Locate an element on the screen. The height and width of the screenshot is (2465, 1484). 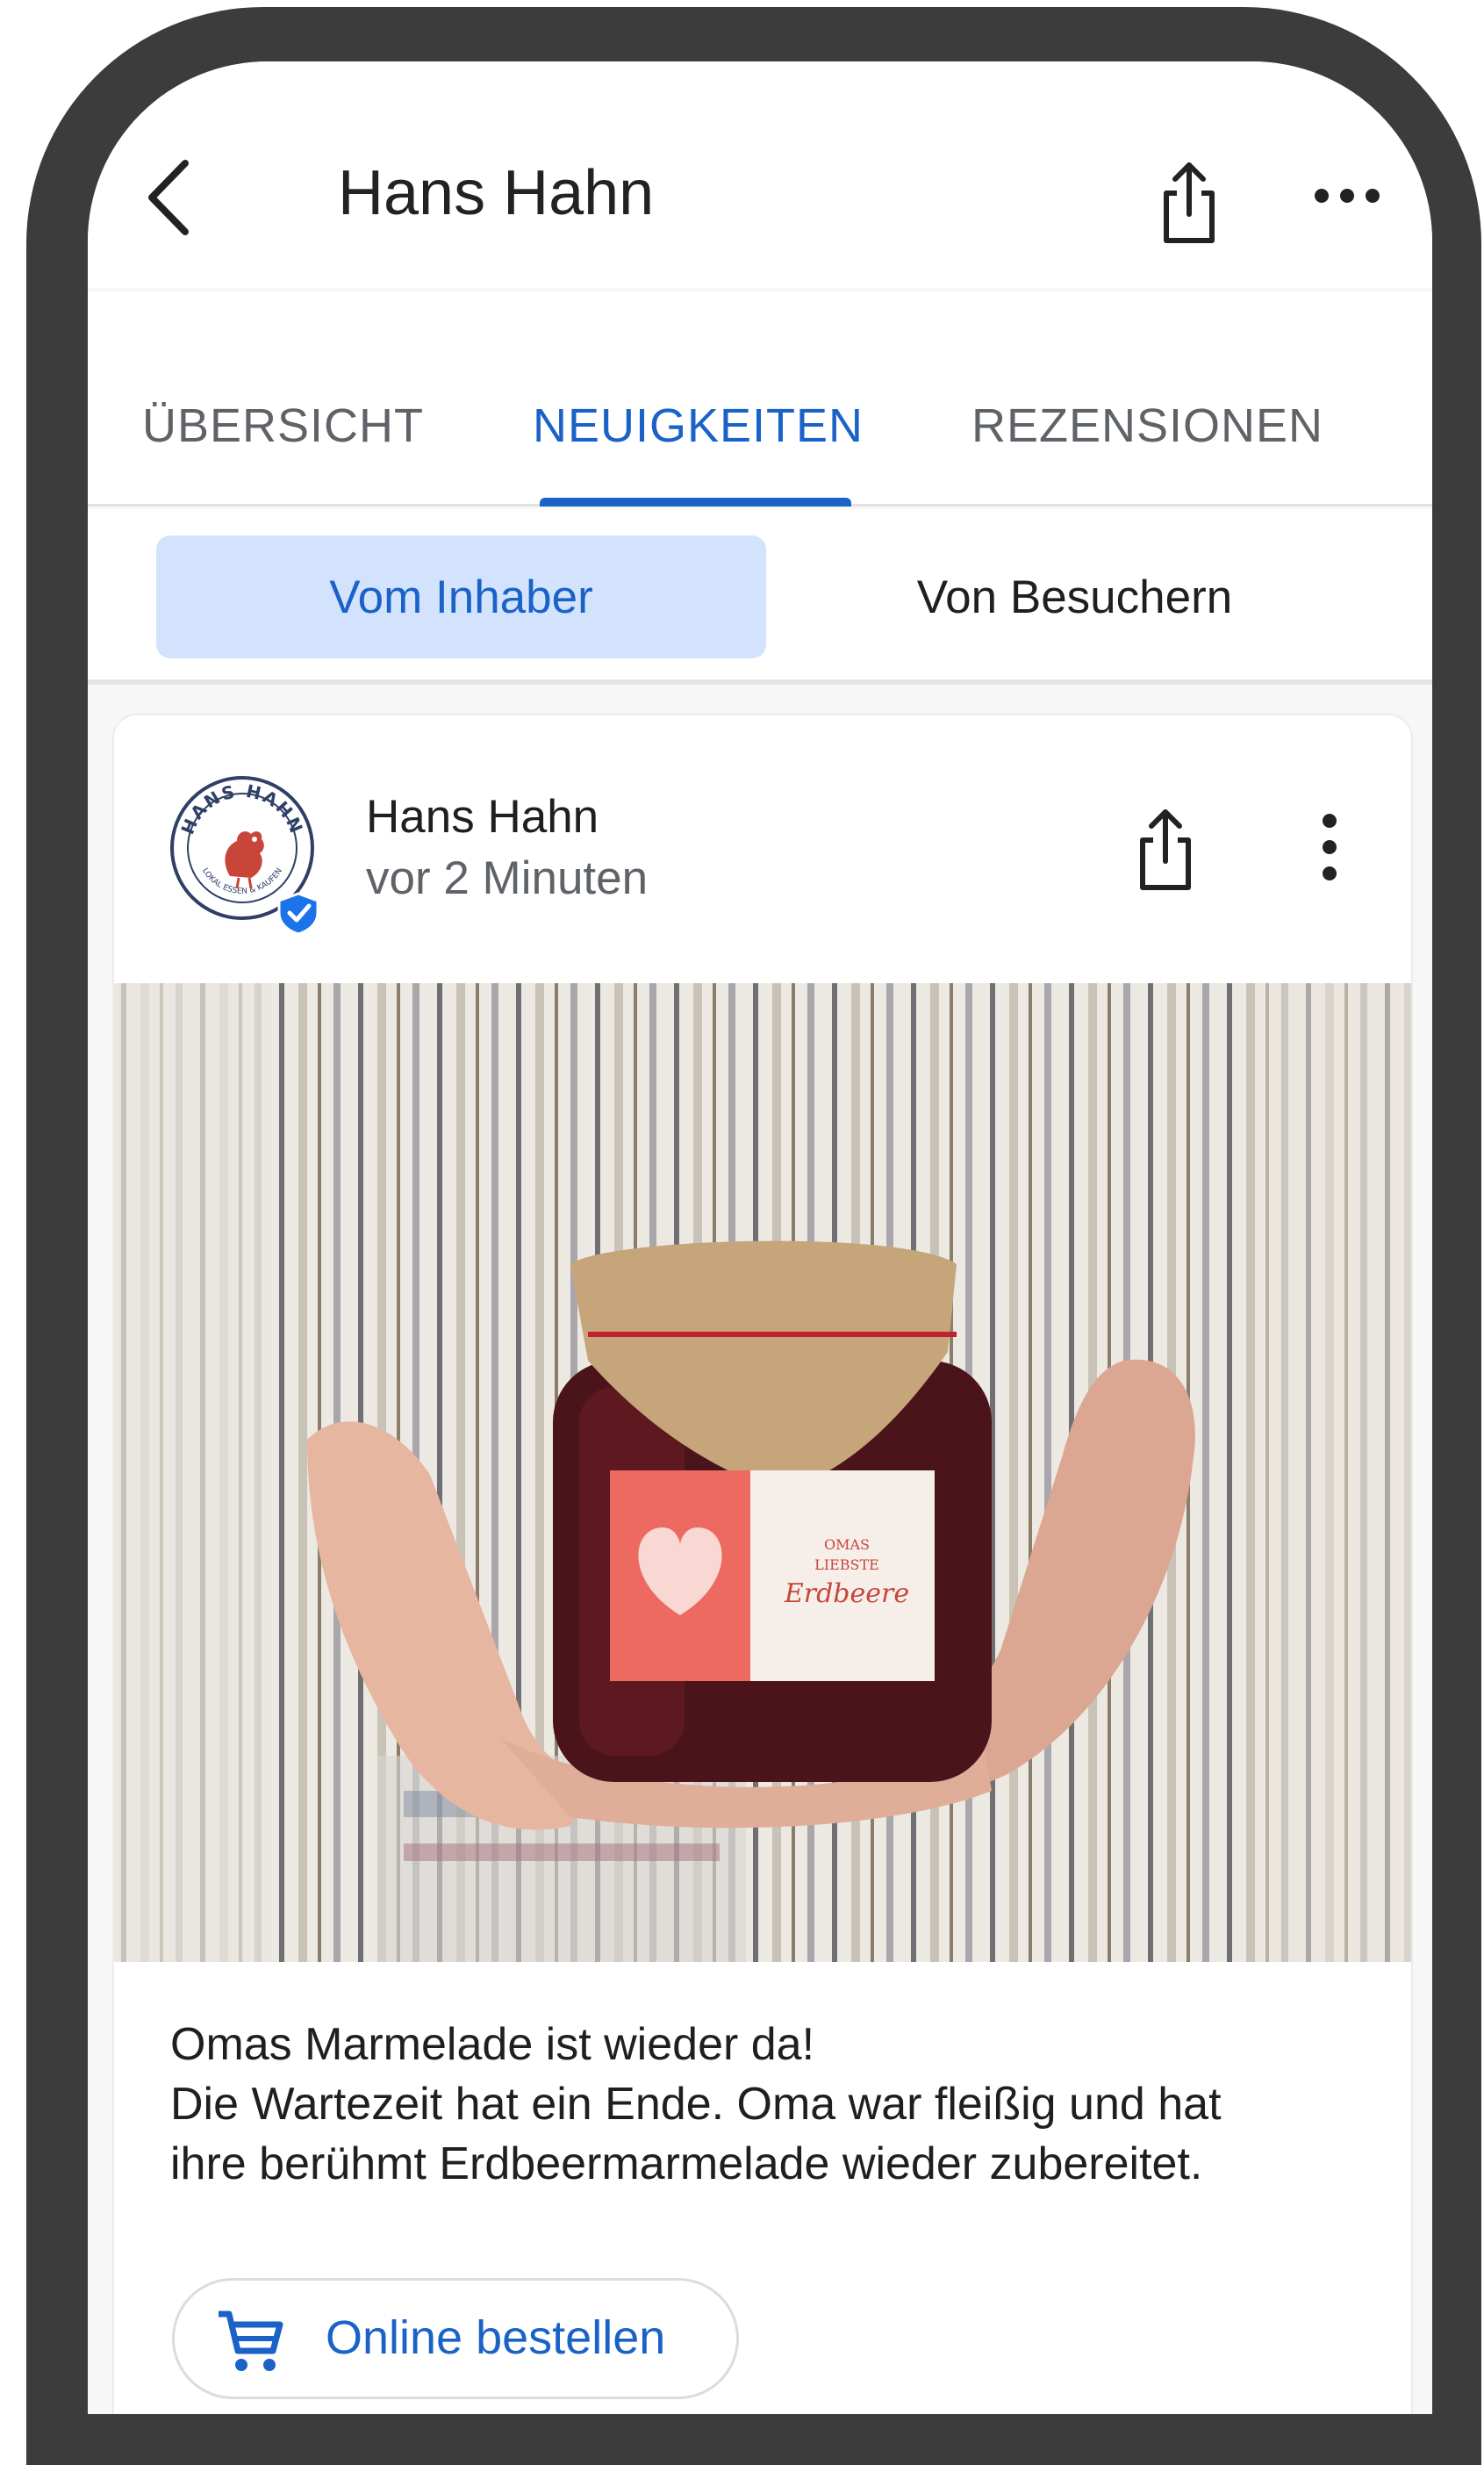
jar-label-line1: OMAS is located at coordinates (847, 1544).